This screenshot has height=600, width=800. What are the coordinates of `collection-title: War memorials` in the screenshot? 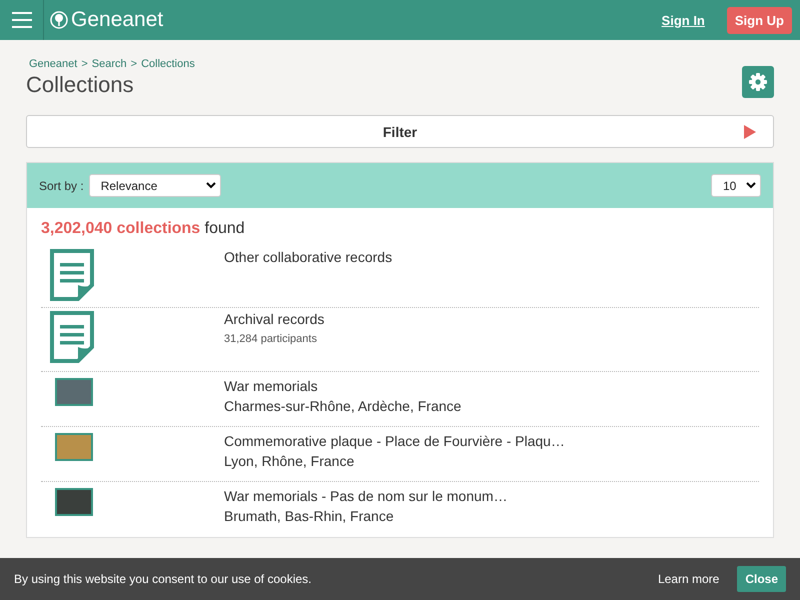 It's located at (343, 386).